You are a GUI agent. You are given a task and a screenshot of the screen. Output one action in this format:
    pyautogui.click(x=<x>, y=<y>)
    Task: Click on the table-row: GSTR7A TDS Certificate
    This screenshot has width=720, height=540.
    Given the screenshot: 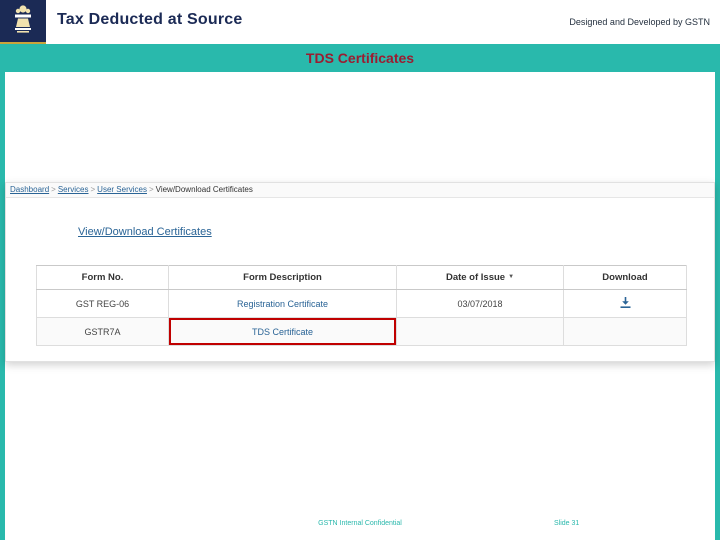 What is the action you would take?
    pyautogui.click(x=361, y=331)
    